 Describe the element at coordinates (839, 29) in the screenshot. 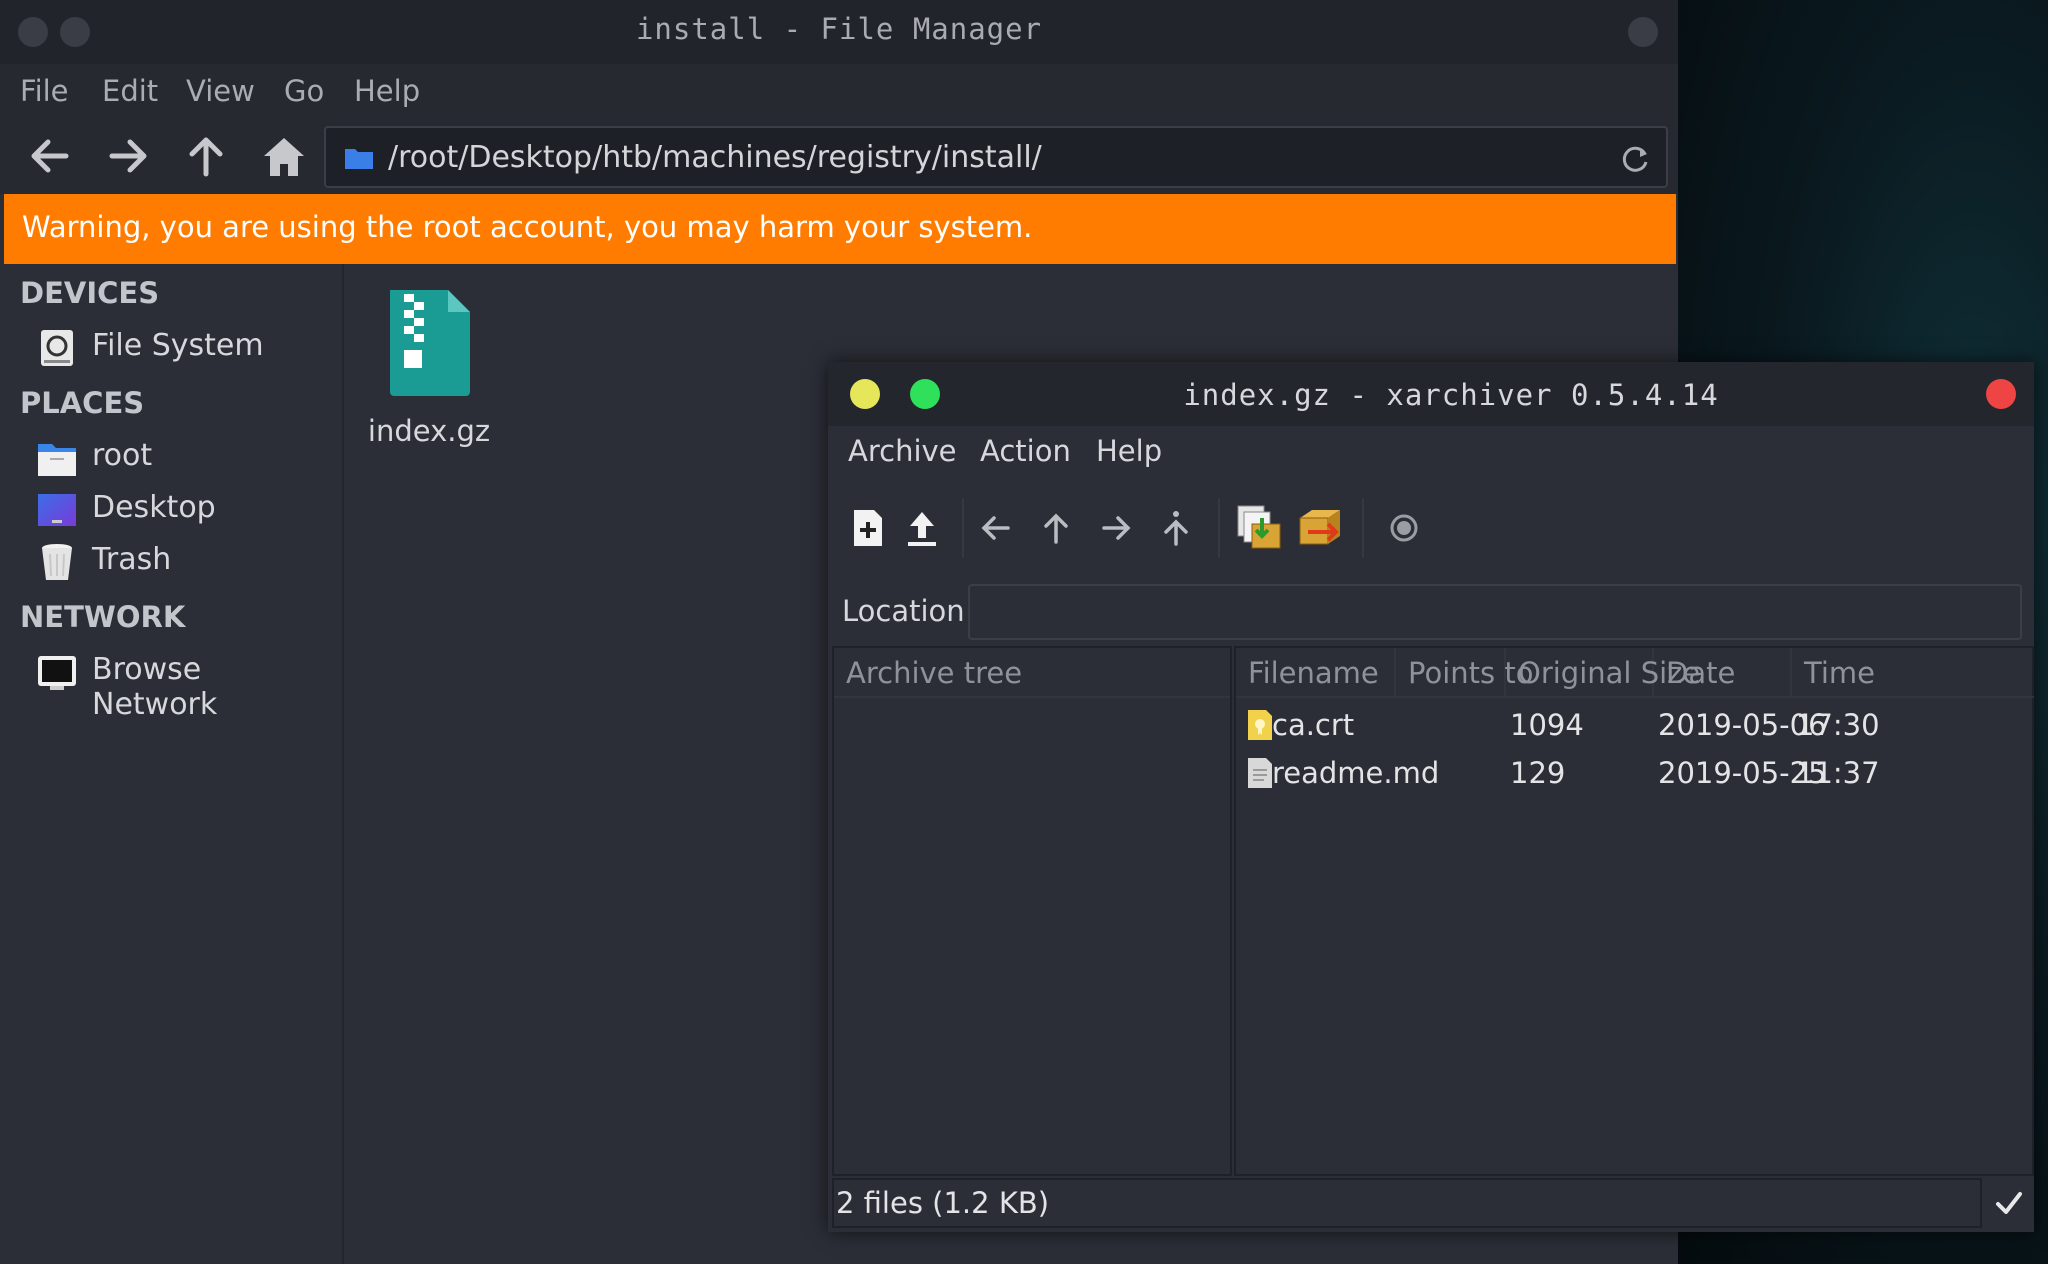

I see `fm-window-title: install - File Manager` at that location.